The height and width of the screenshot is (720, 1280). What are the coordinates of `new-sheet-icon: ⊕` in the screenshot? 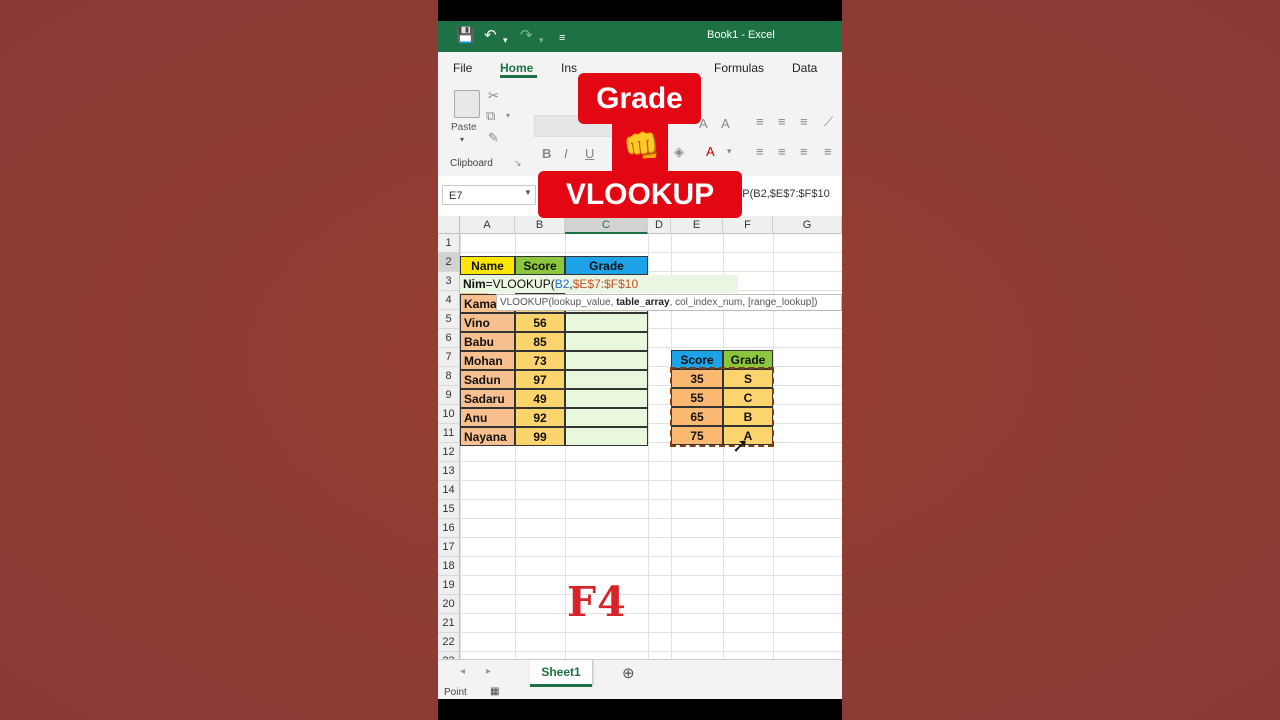 It's located at (628, 673).